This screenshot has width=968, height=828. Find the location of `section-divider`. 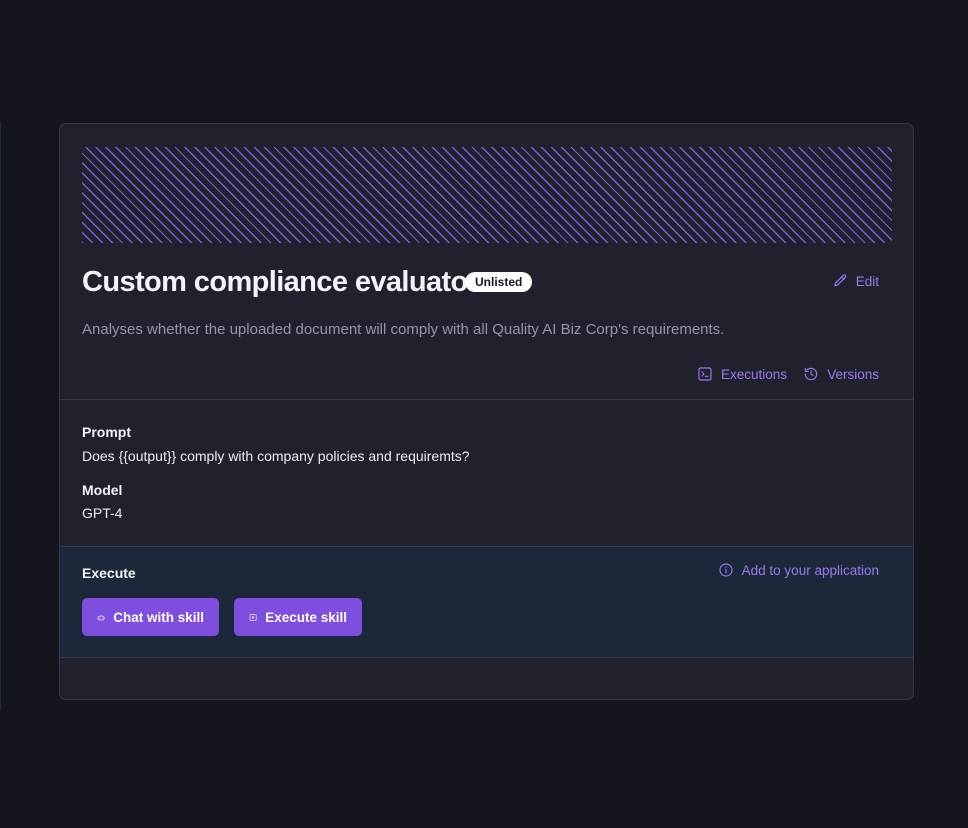

section-divider is located at coordinates (486, 399).